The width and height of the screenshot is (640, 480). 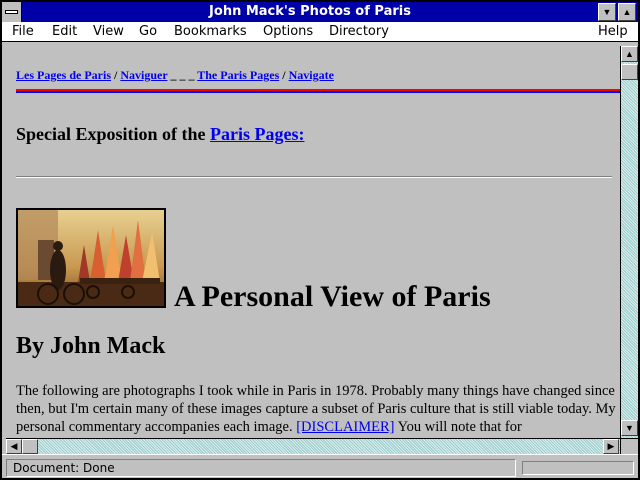 What do you see at coordinates (12, 12) in the screenshot?
I see `system-menu-icon` at bounding box center [12, 12].